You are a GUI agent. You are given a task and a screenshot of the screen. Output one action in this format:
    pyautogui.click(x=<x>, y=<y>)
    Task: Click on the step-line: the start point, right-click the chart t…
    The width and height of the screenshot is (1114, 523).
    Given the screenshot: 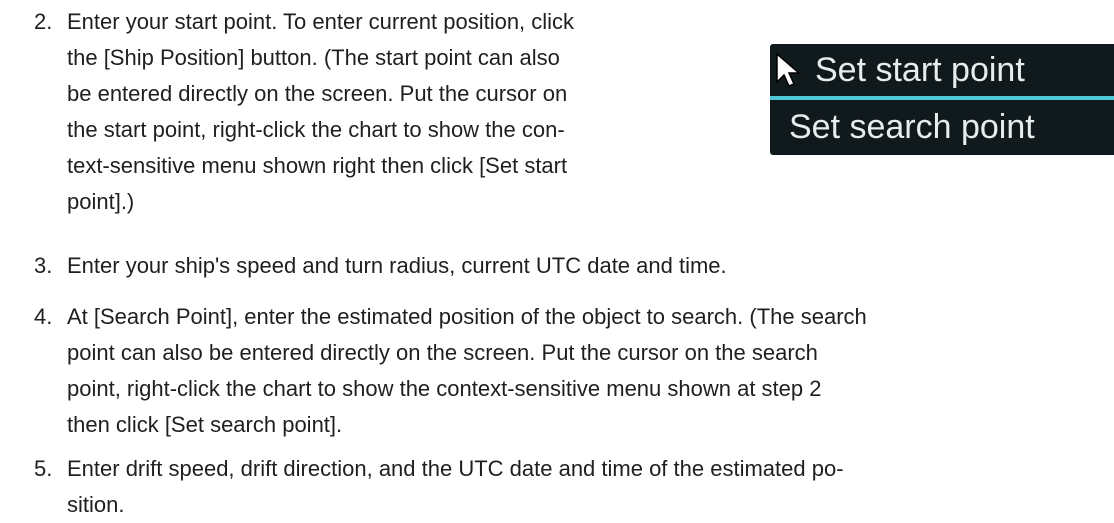 What is the action you would take?
    pyautogui.click(x=316, y=129)
    